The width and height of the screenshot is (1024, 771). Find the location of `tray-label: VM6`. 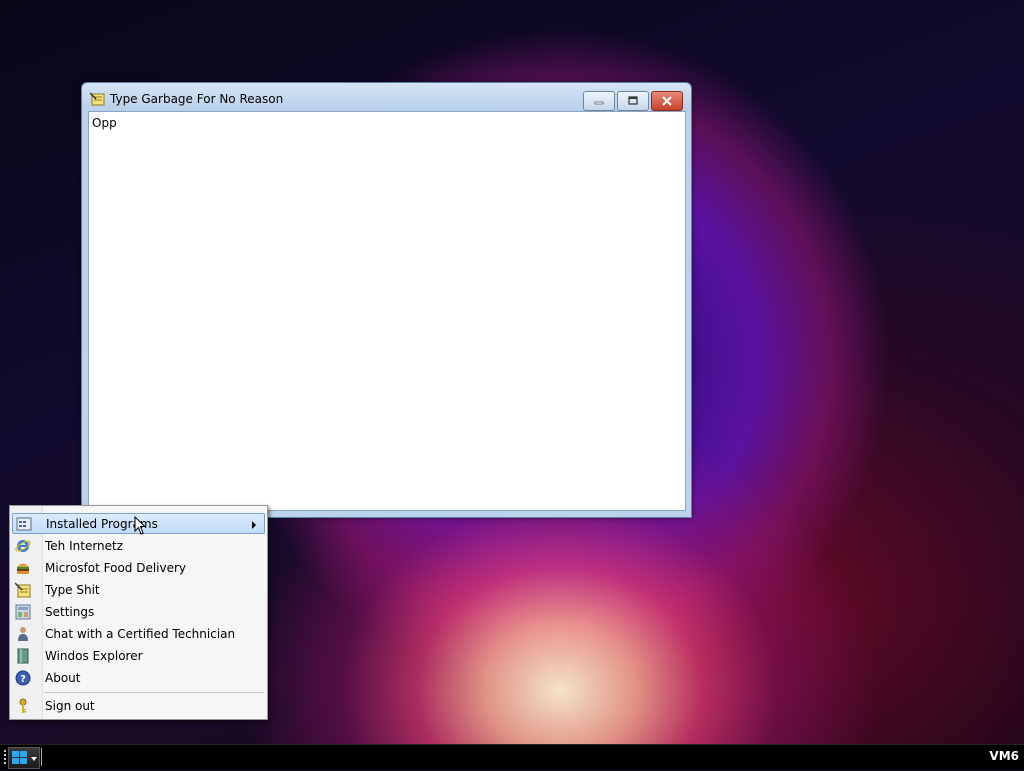

tray-label: VM6 is located at coordinates (1004, 756).